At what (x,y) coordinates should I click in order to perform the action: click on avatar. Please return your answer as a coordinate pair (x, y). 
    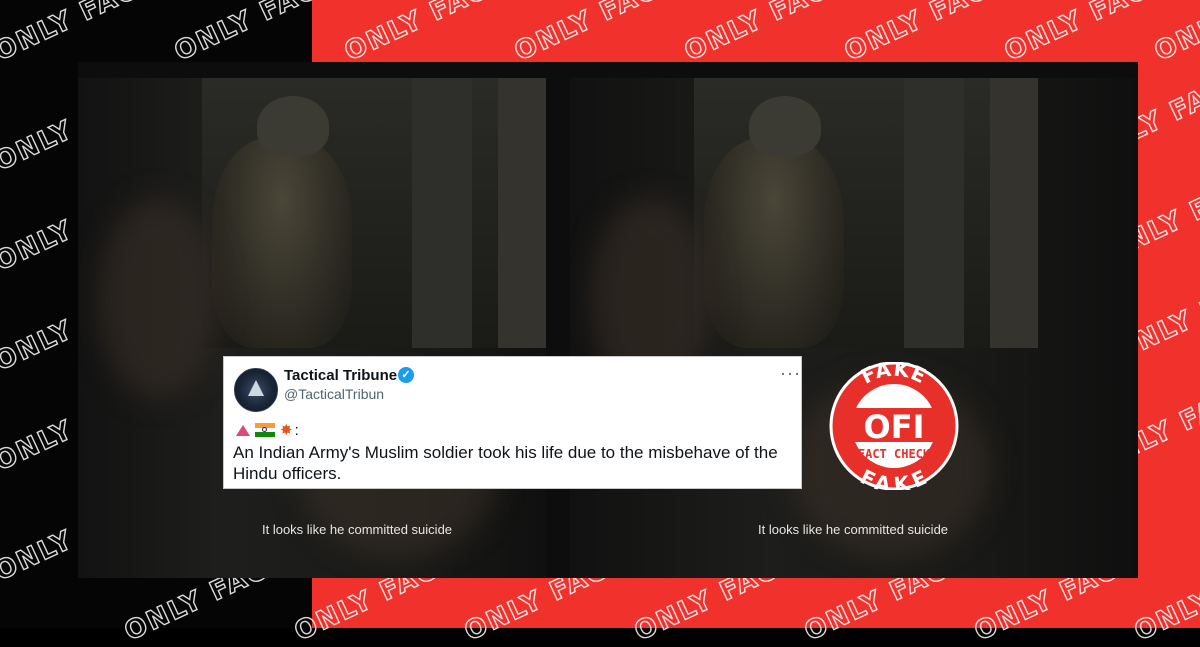
    Looking at the image, I should click on (256, 390).